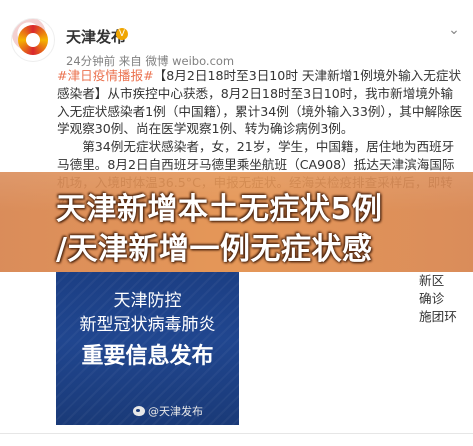 This screenshot has width=473, height=446. I want to click on text-fragment-2: 确诊, so click(432, 298).